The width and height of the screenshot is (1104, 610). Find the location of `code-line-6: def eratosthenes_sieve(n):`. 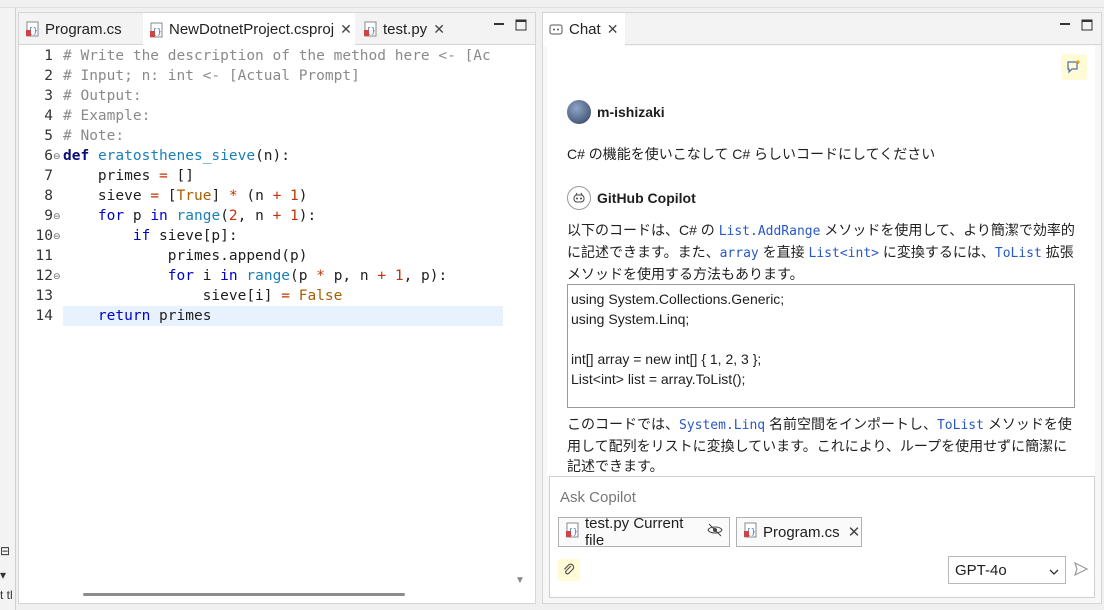

code-line-6: def eratosthenes_sieve(n): is located at coordinates (176, 156).